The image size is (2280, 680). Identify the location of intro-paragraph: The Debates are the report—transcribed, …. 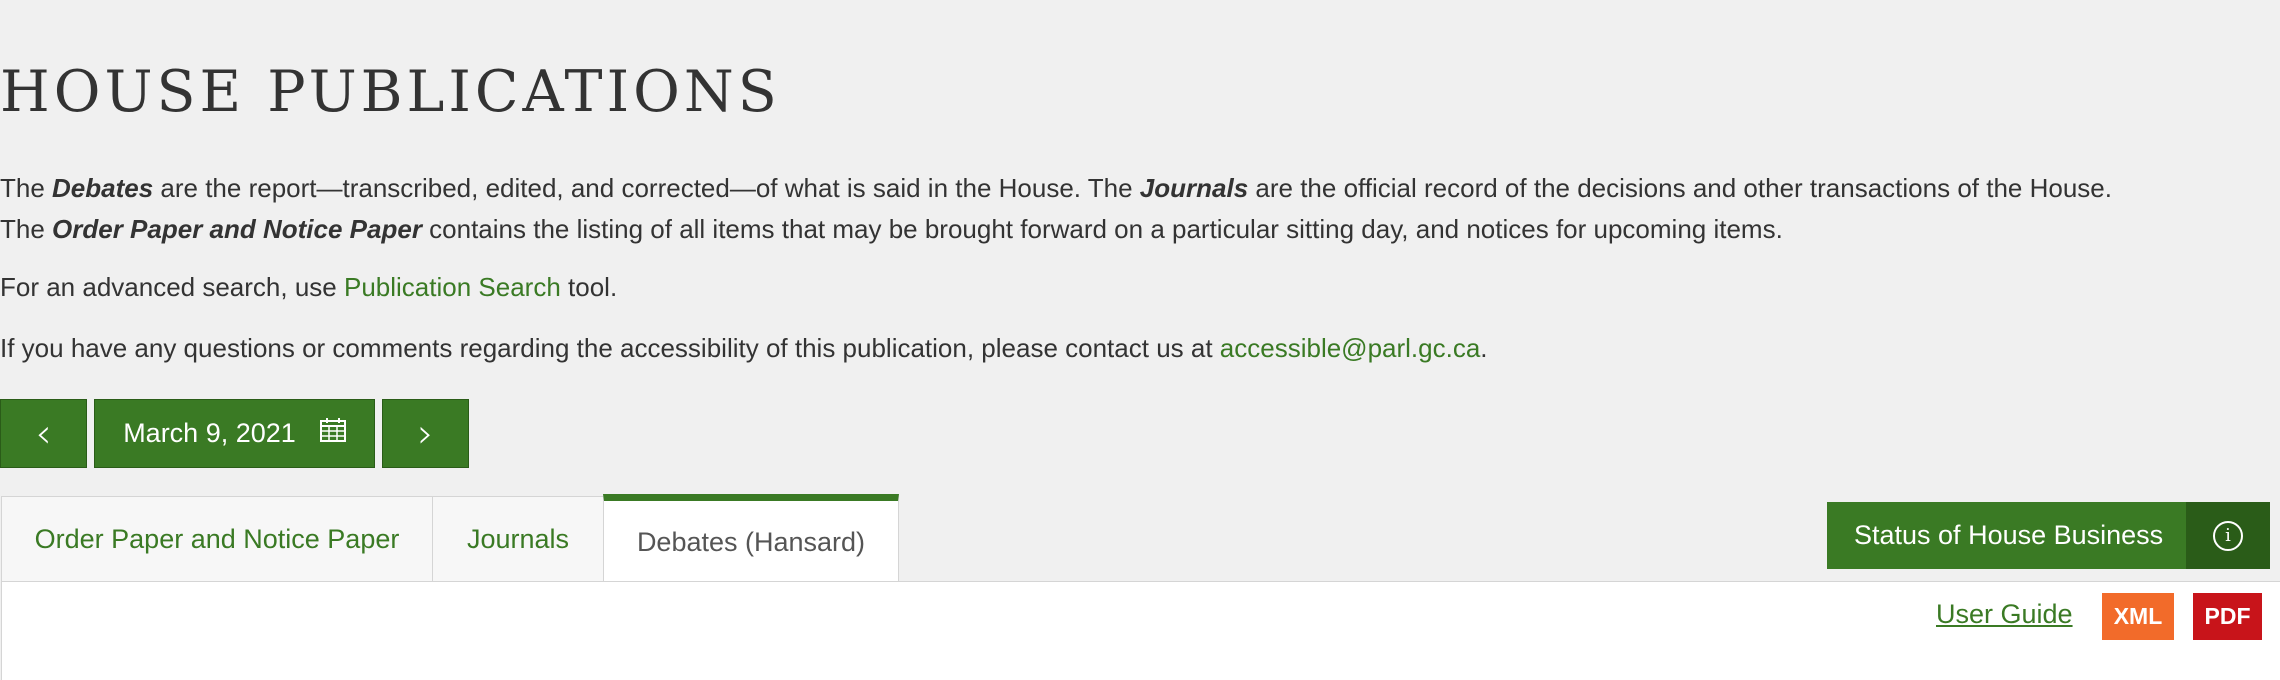
(1135, 209).